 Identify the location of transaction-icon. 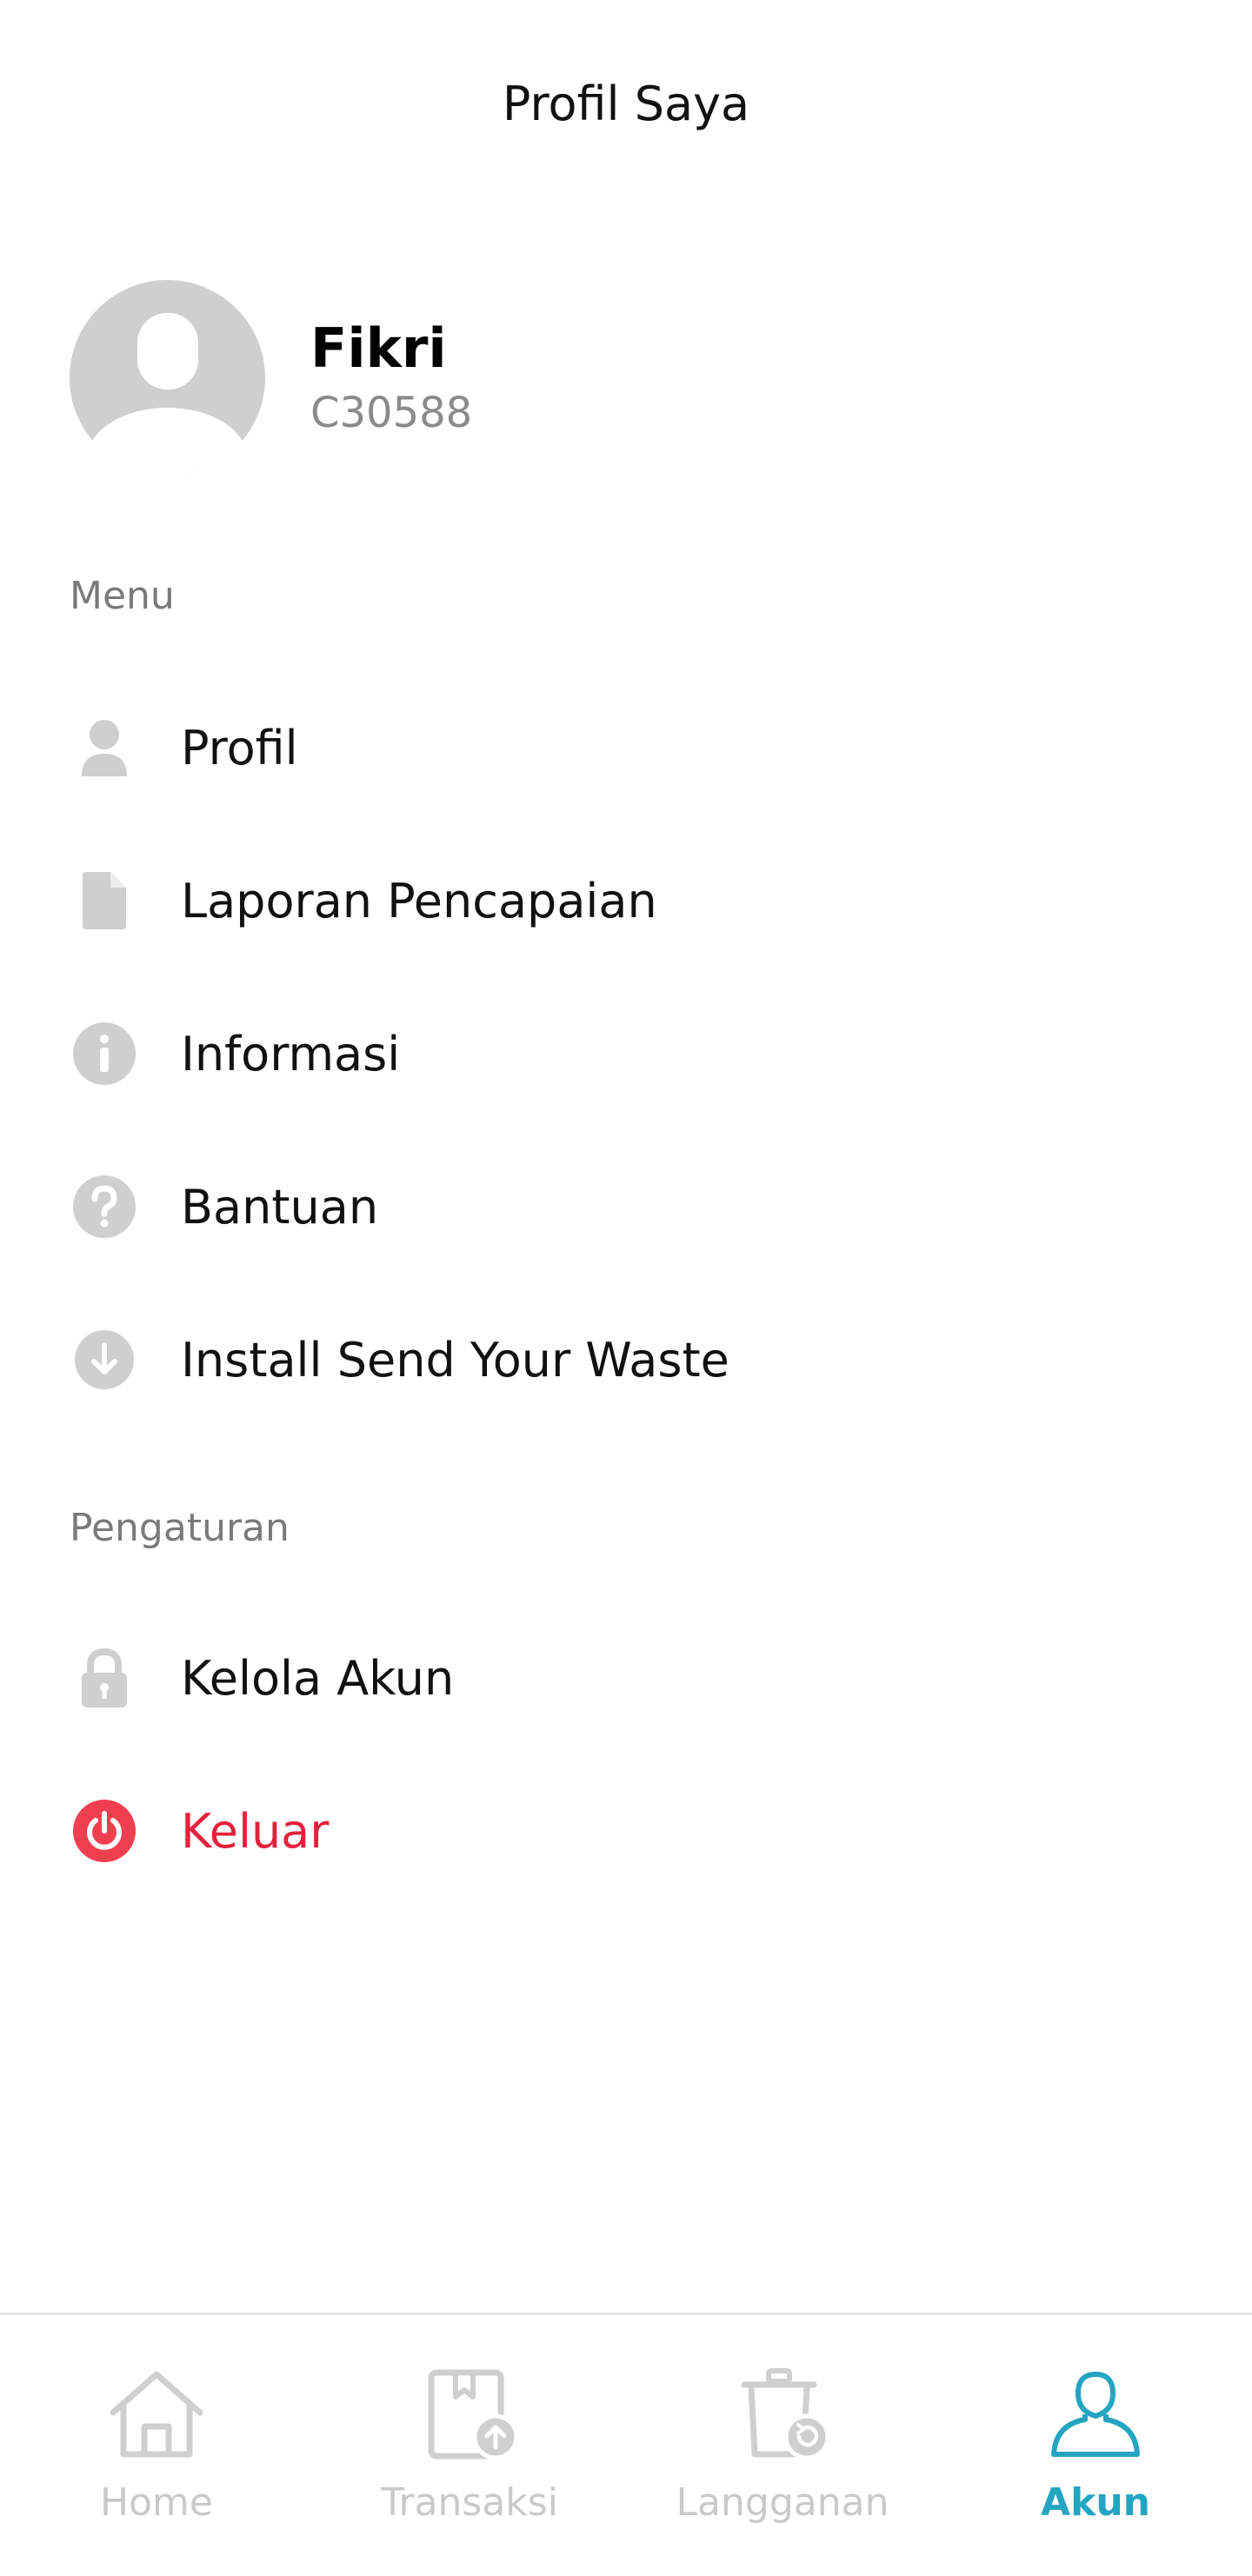
(474, 2414).